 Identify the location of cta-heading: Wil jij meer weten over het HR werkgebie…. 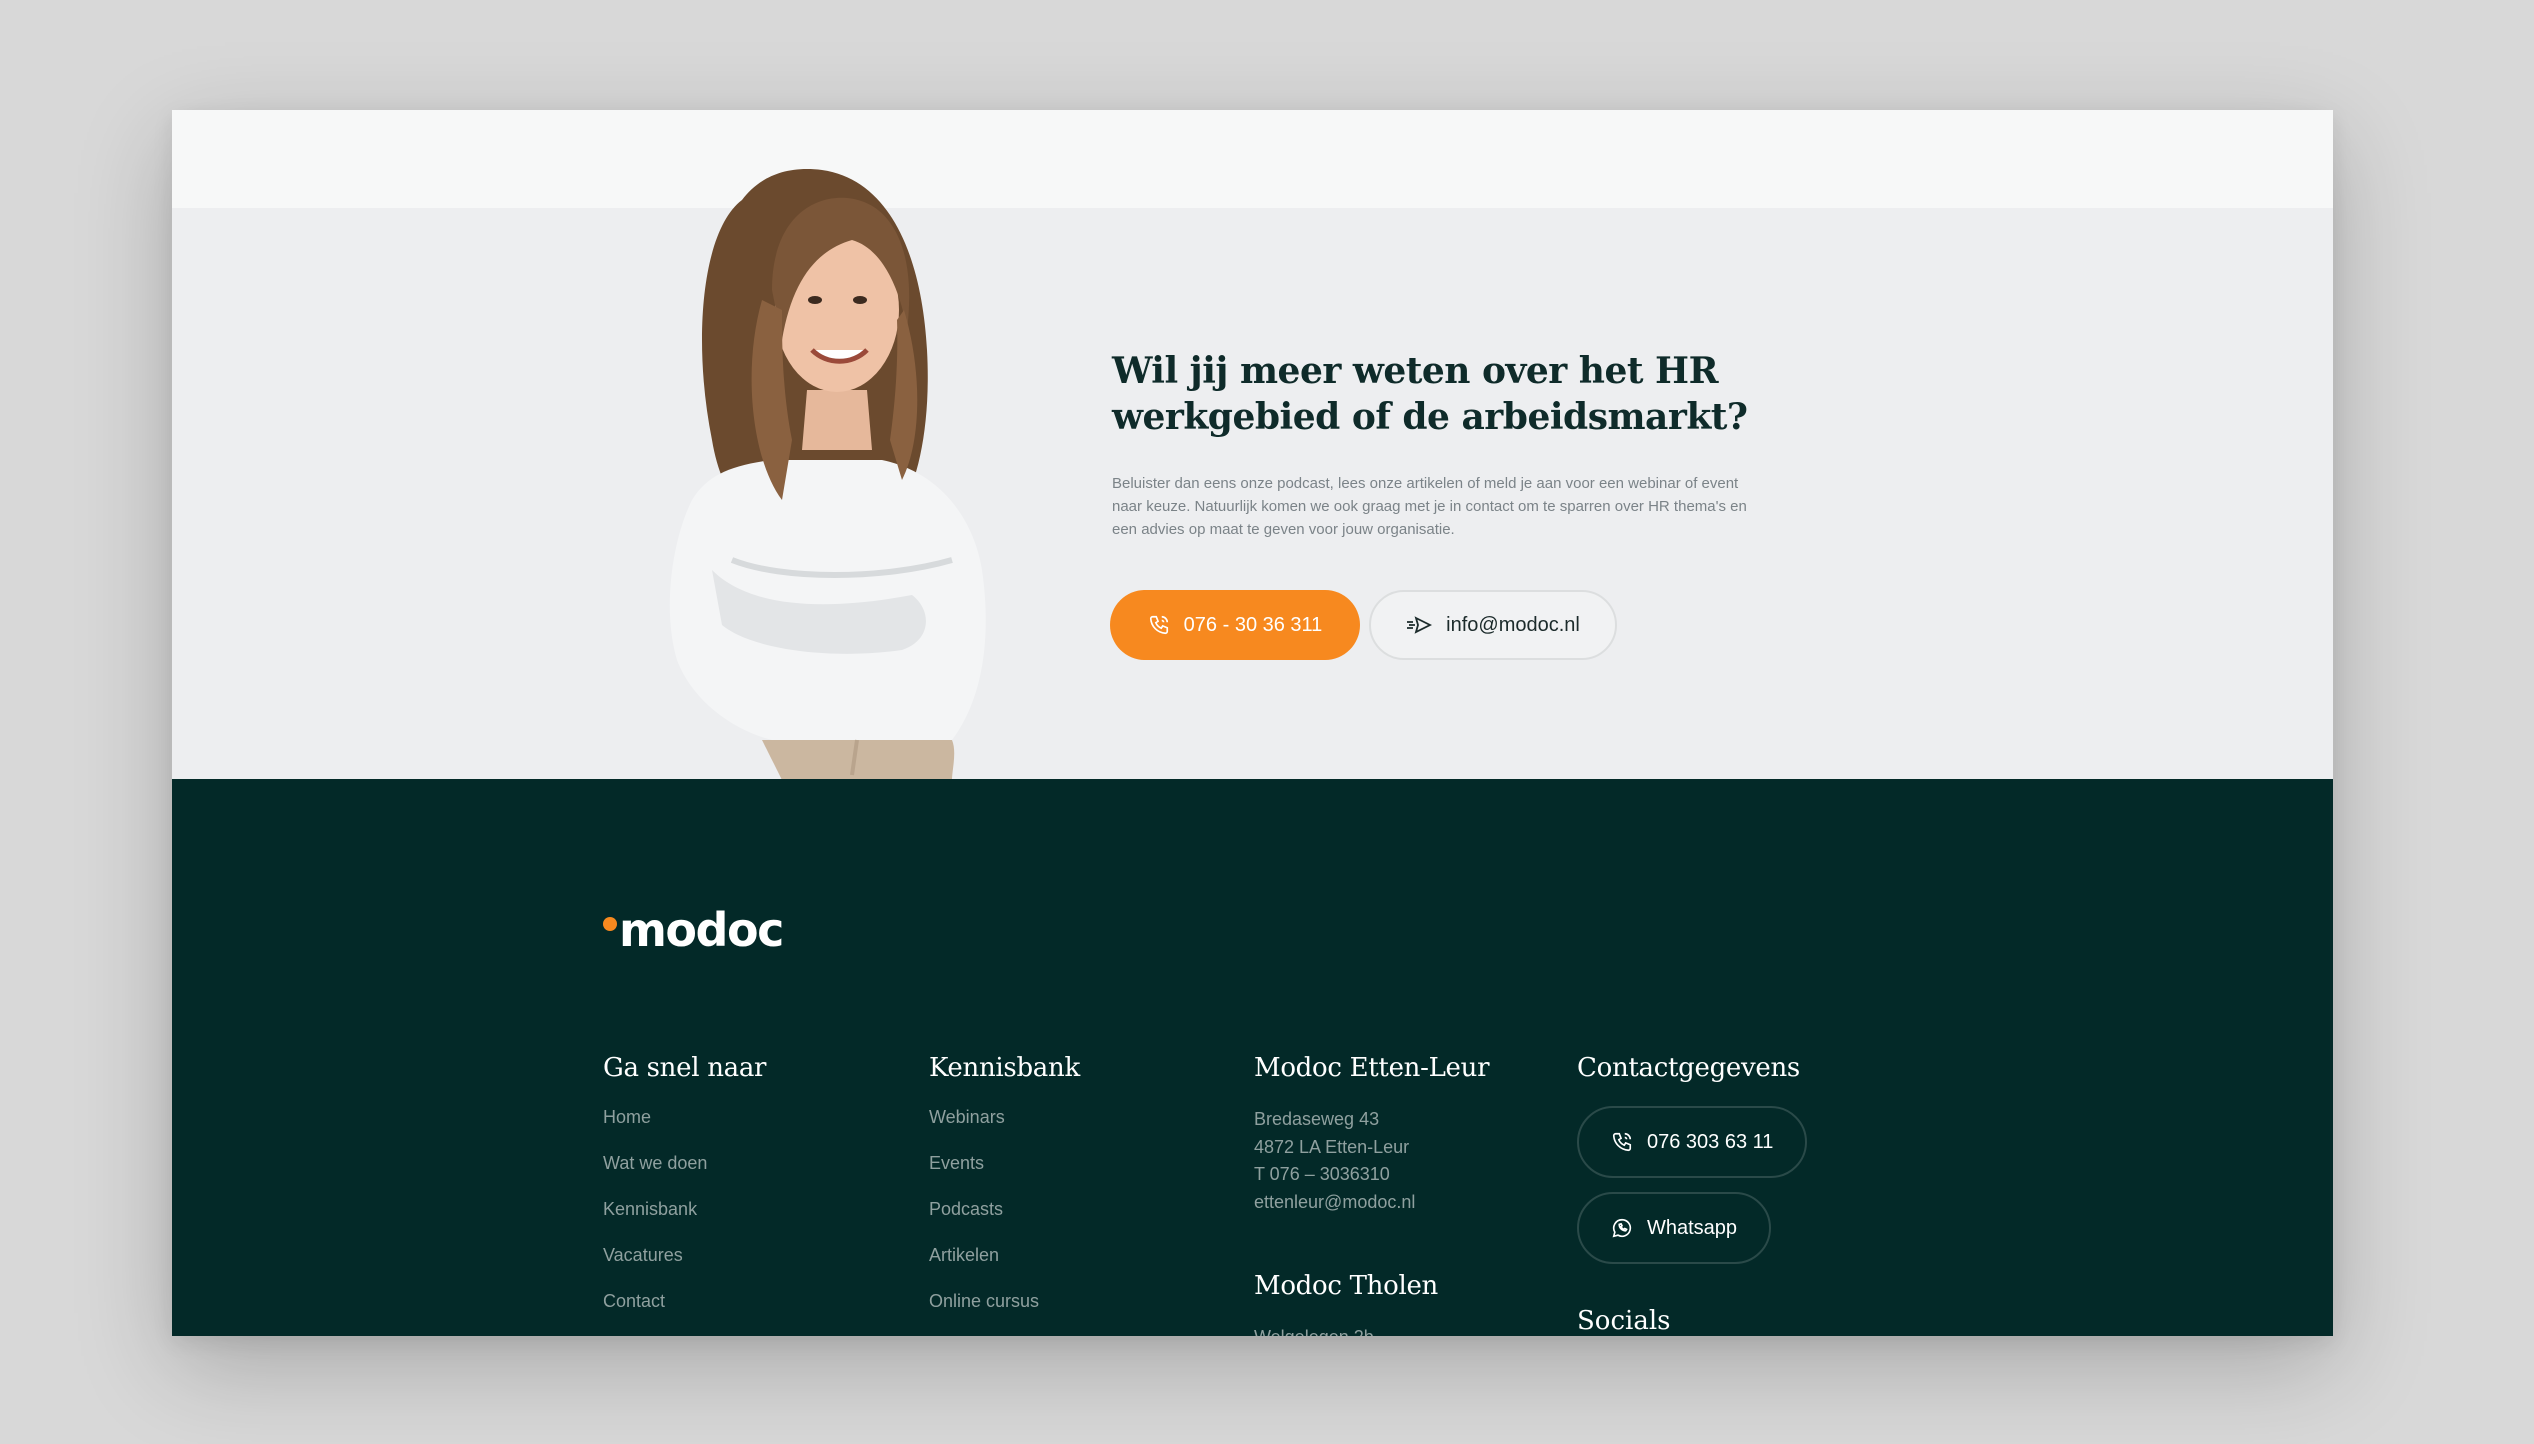
(1430, 394).